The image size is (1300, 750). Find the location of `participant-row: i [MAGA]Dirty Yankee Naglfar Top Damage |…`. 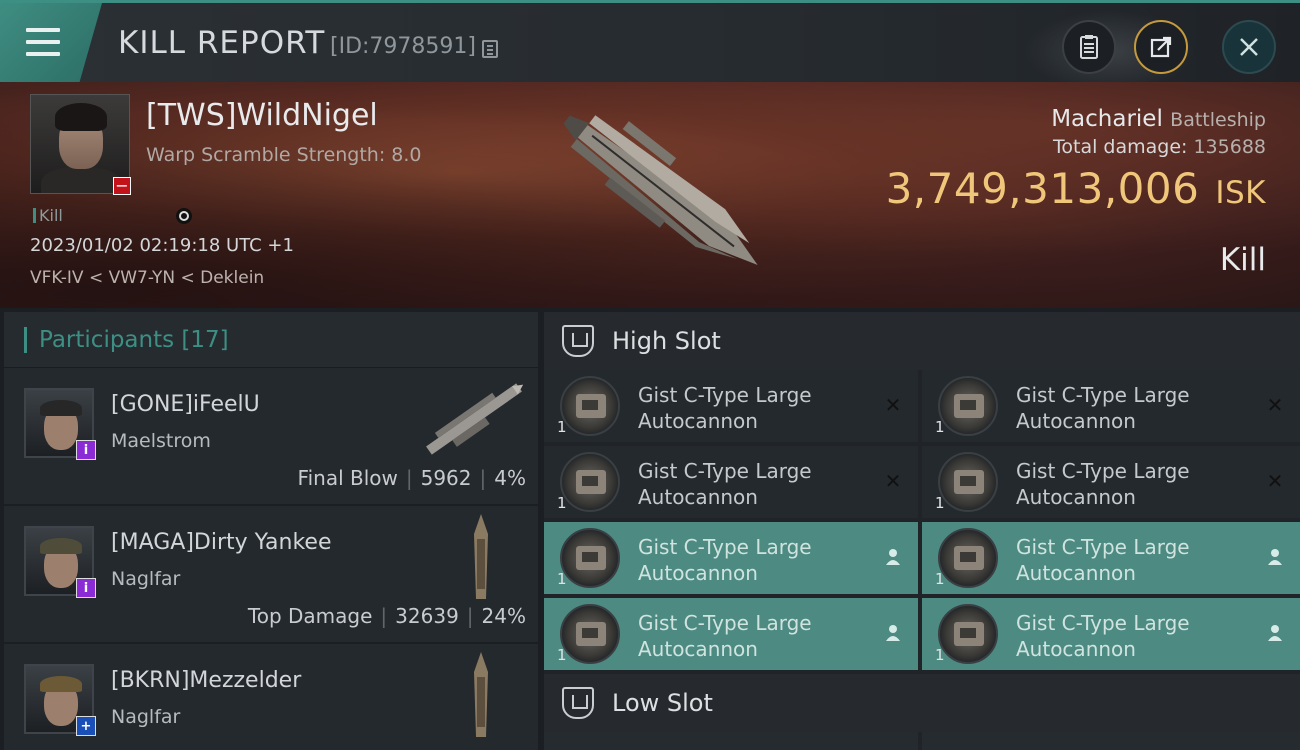

participant-row: i [MAGA]Dirty Yankee Naglfar Top Damage |… is located at coordinates (271, 575).